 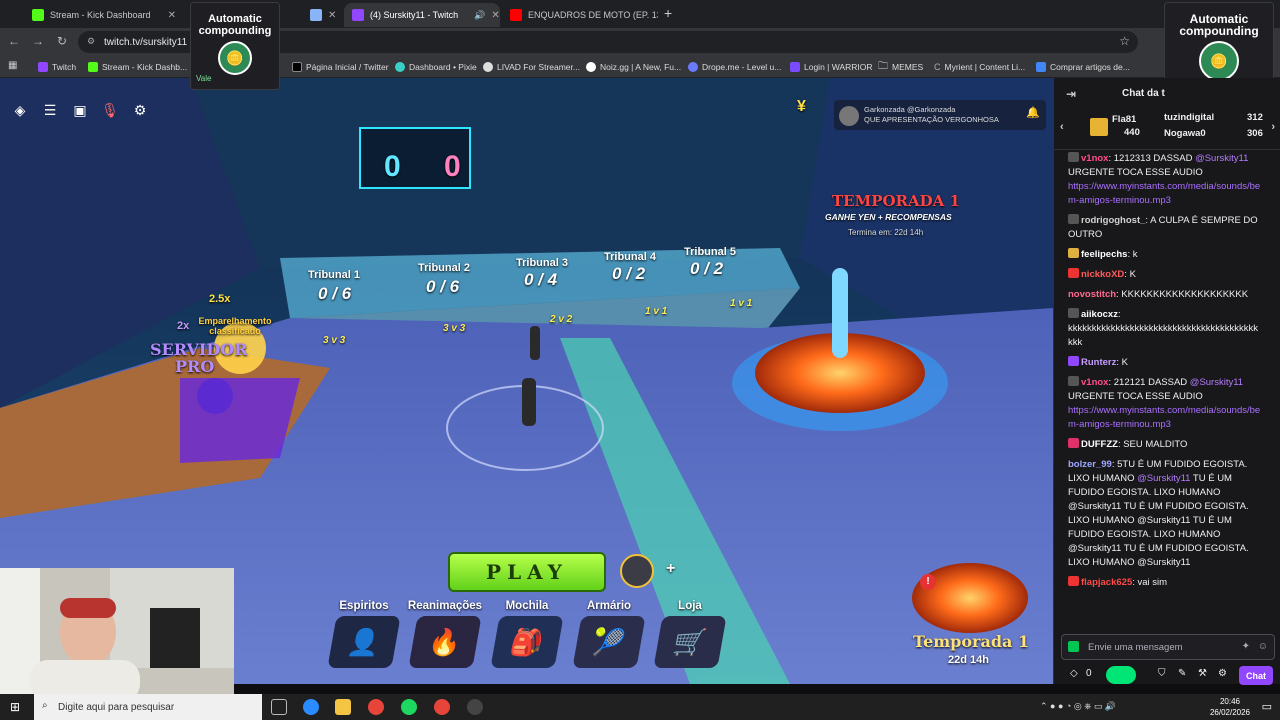 I want to click on chat-message: Runterz: K, so click(x=1168, y=363).